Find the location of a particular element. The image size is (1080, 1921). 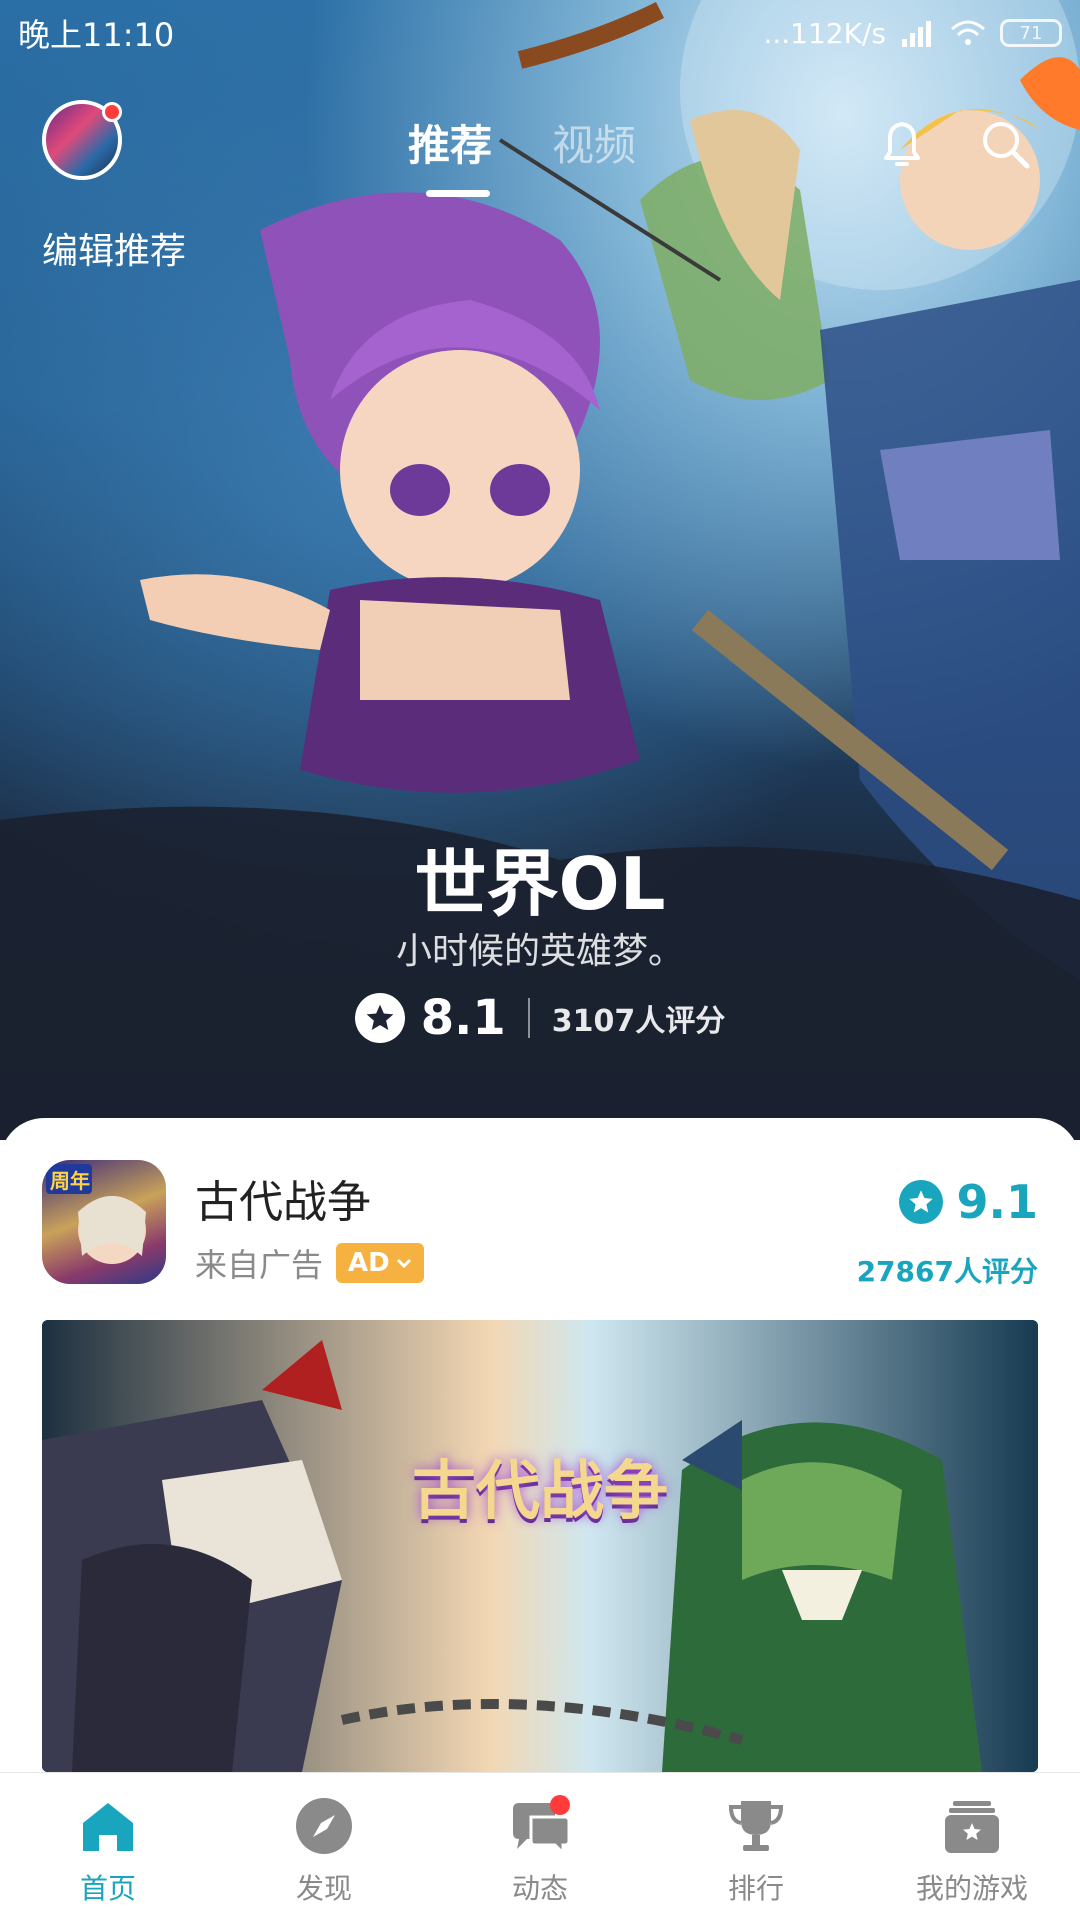

hero-rating: 8.1 3107人评分 is located at coordinates (540, 1018).